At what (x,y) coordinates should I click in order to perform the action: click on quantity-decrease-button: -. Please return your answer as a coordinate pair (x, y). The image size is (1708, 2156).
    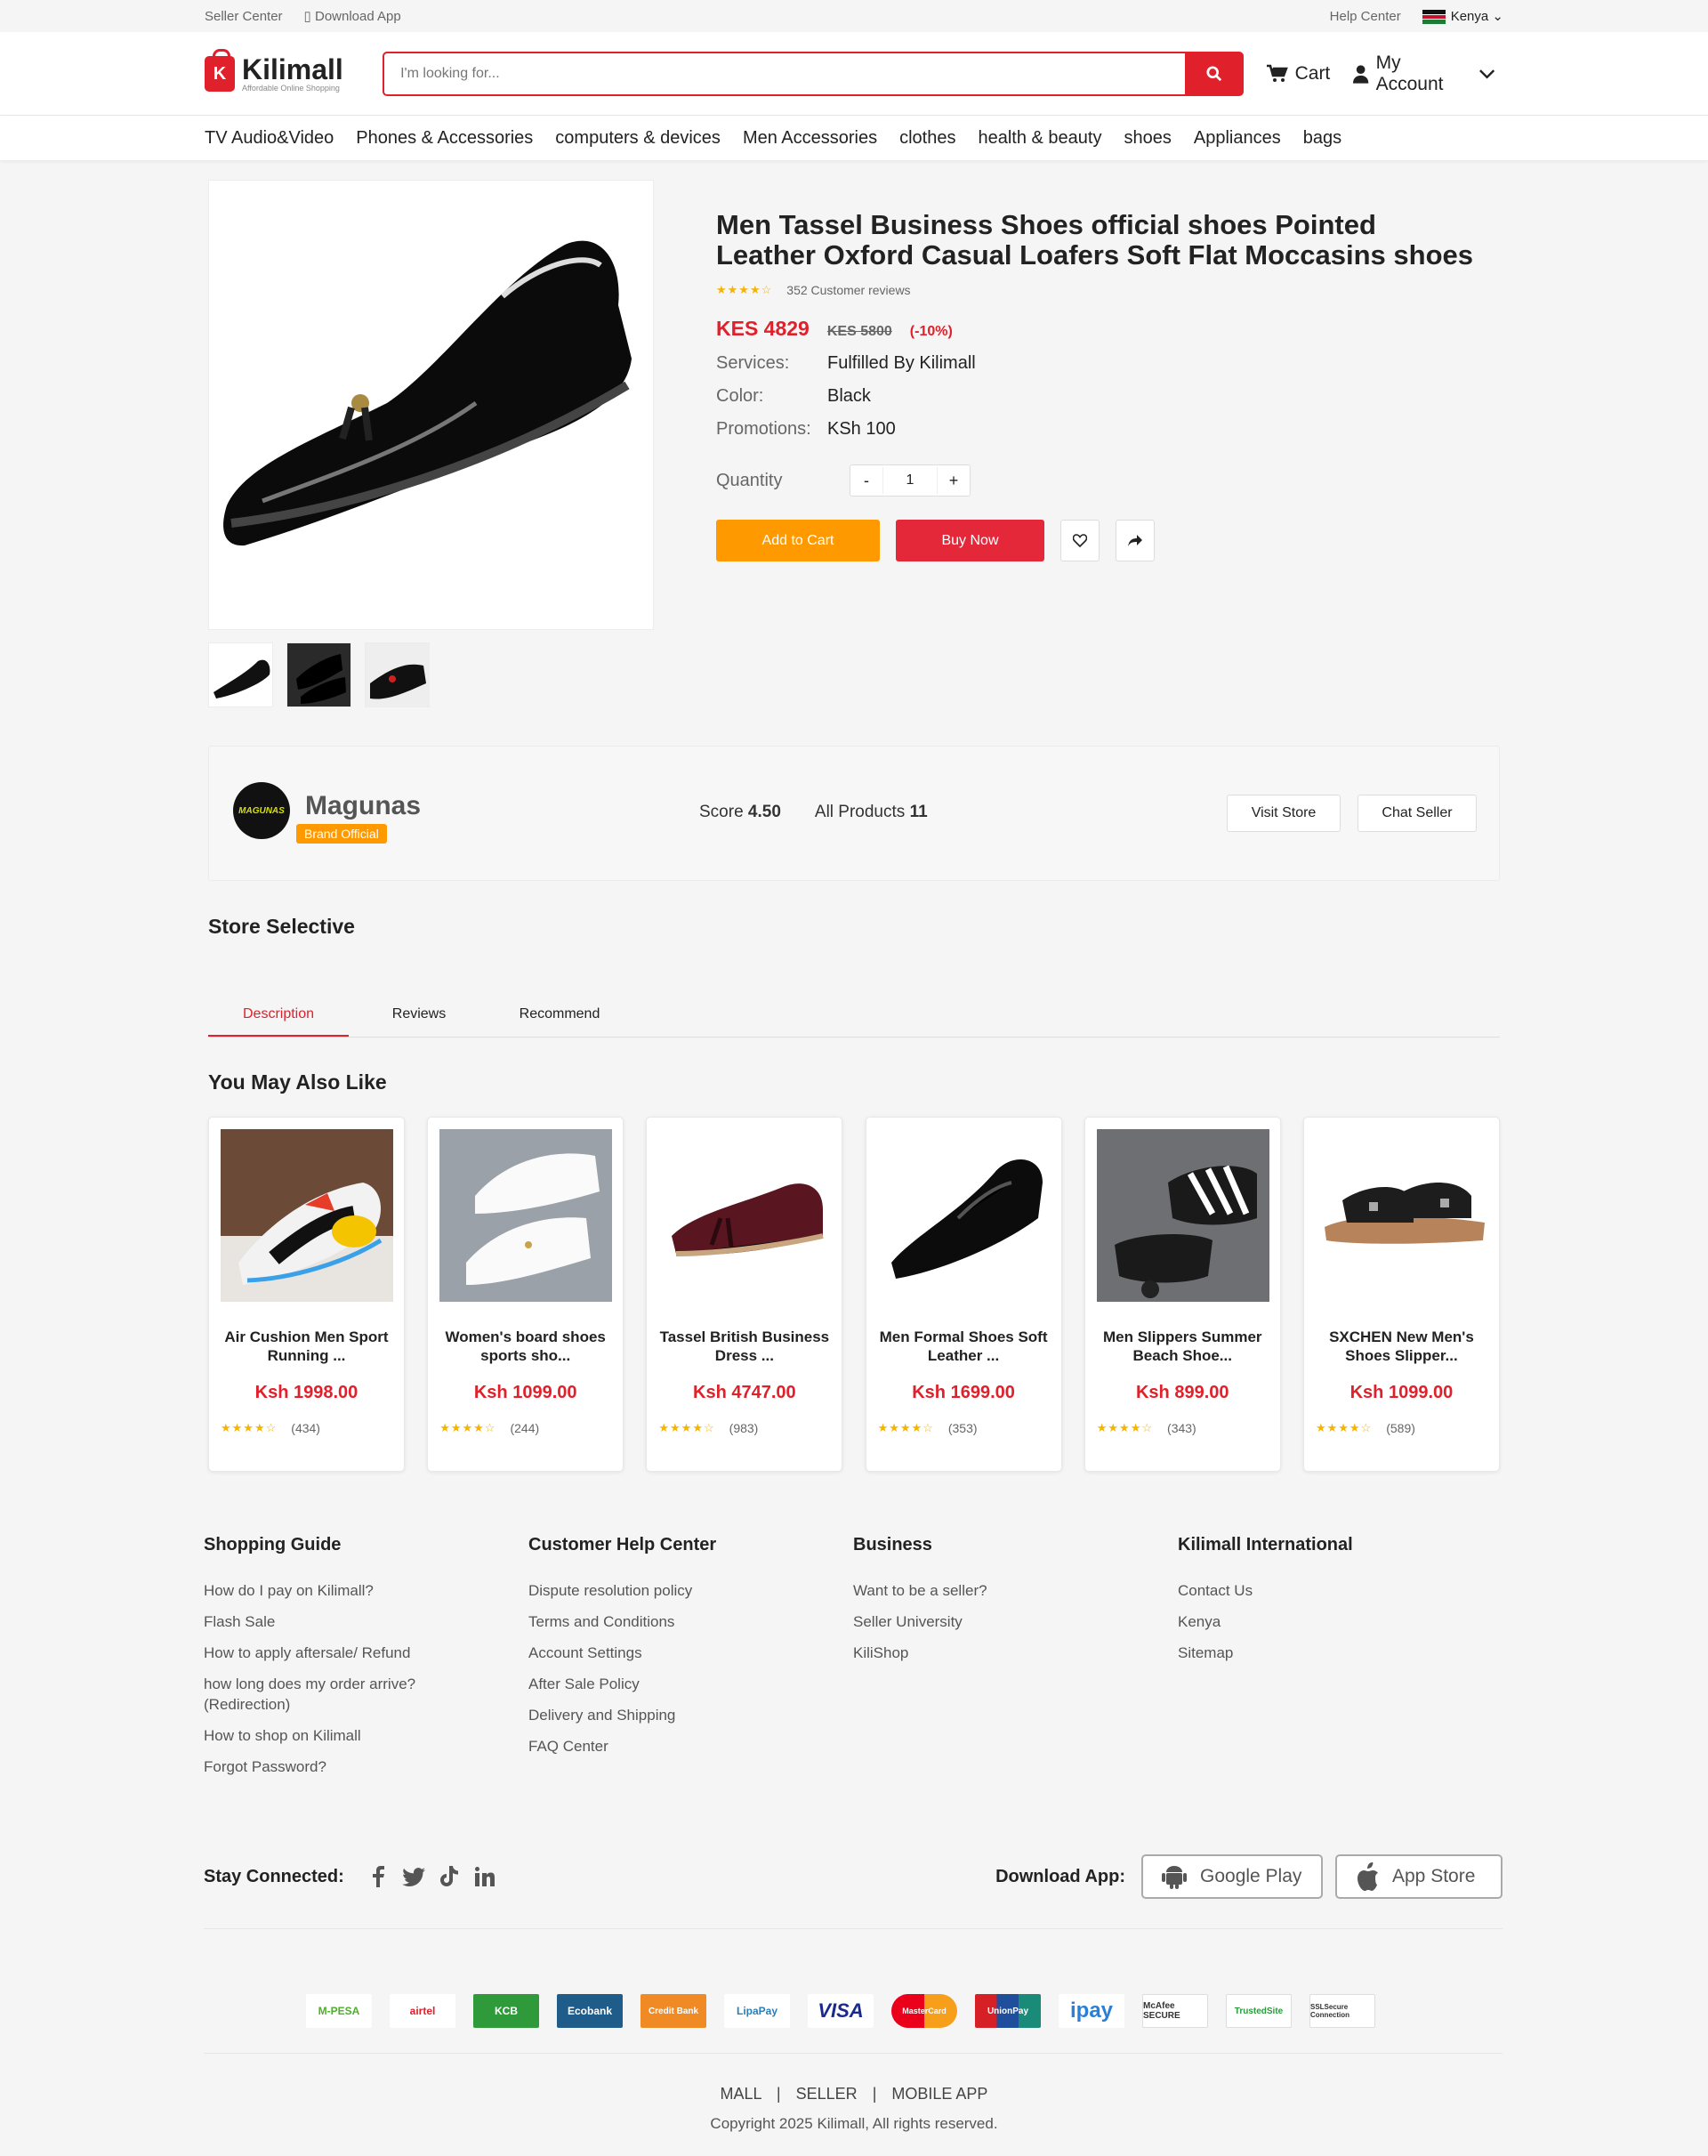
    Looking at the image, I should click on (866, 481).